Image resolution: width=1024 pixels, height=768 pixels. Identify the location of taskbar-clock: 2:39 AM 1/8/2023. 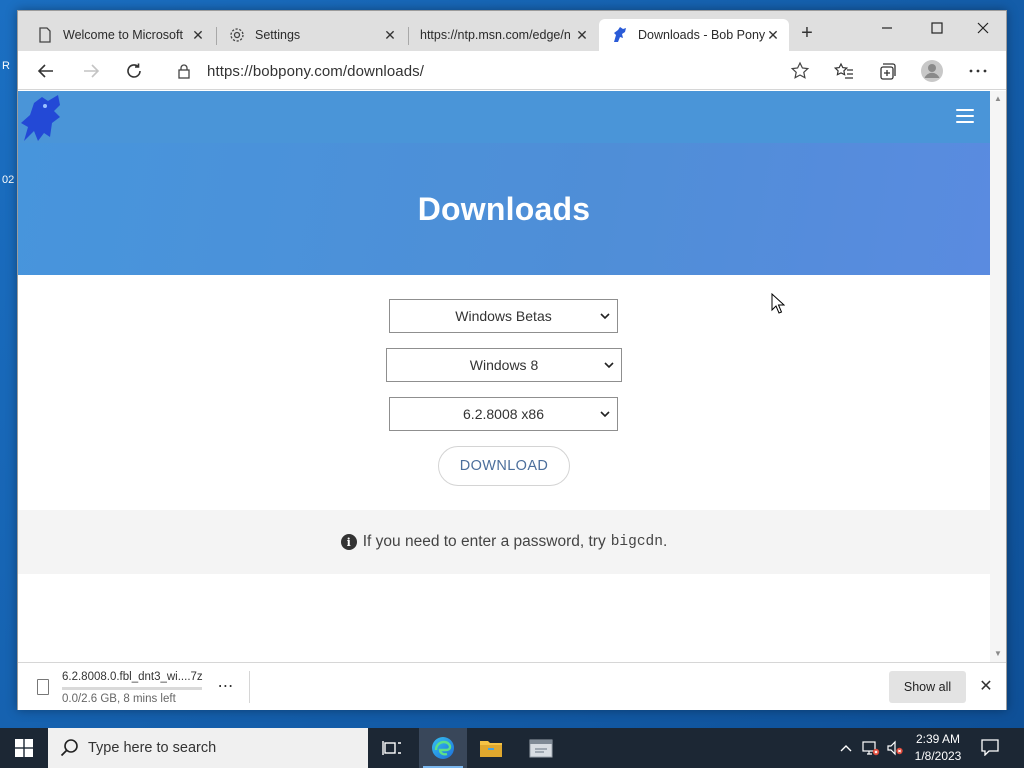
(938, 748).